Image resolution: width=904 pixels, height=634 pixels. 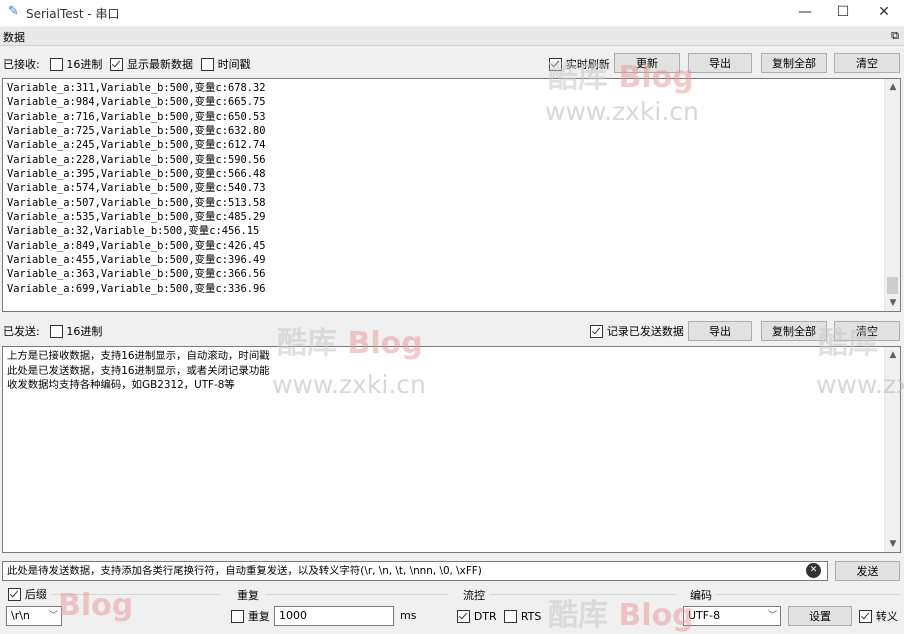 What do you see at coordinates (13, 11) in the screenshot?
I see `app-pen-icon: ✎` at bounding box center [13, 11].